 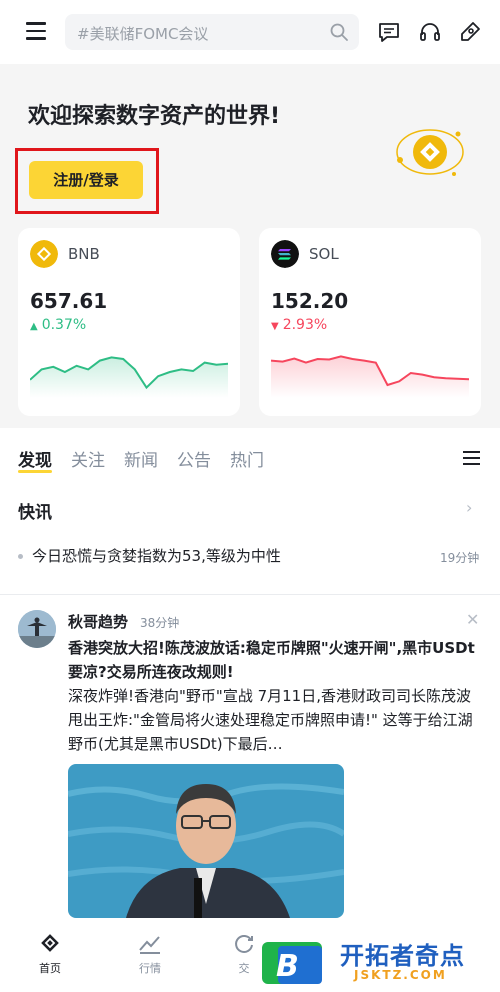 What do you see at coordinates (156, 555) in the screenshot?
I see `flash-news-item: 今日恐慌与贪婪指数为53,等级为中性` at bounding box center [156, 555].